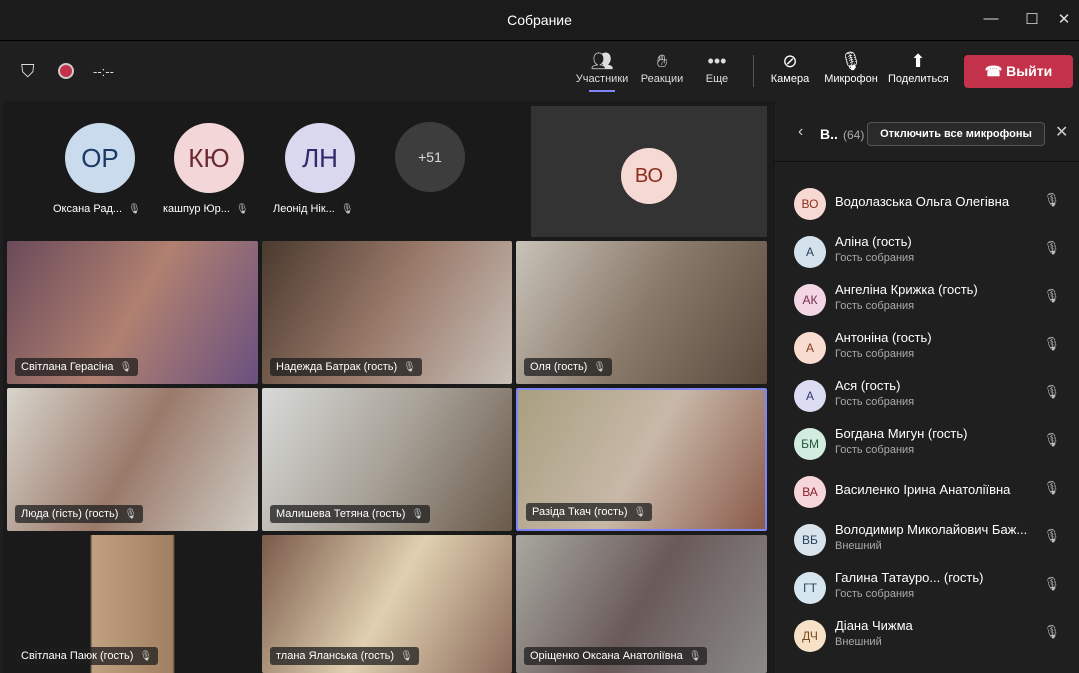  I want to click on participant-name: Богдана Мигун (гость), so click(901, 433).